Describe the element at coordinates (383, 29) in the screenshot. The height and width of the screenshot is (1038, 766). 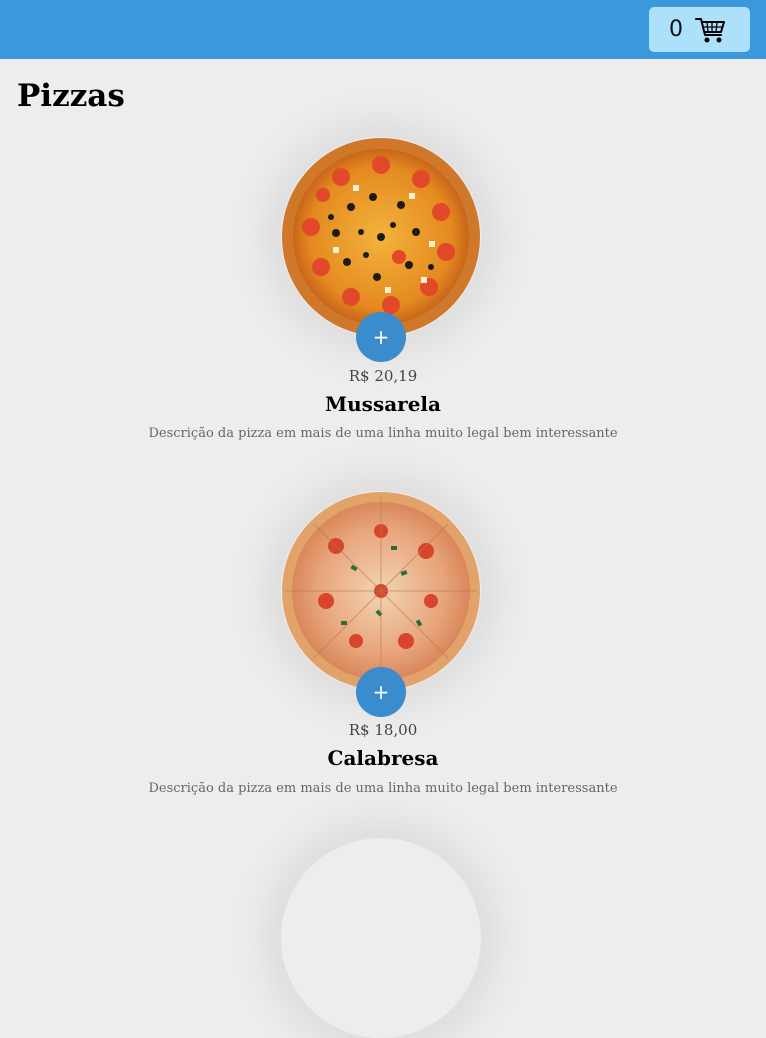
I see `top-bar: 0` at that location.